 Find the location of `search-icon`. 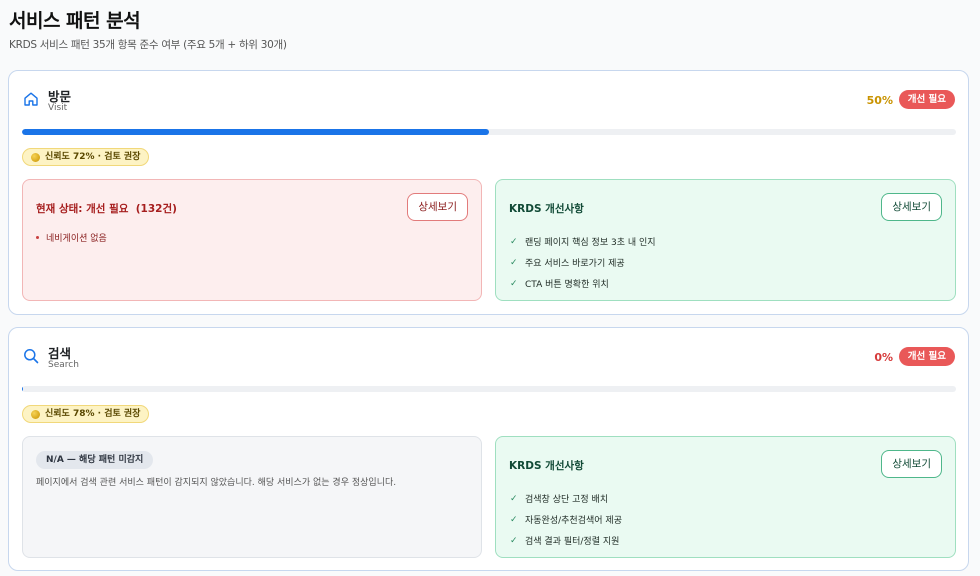

search-icon is located at coordinates (31, 356).